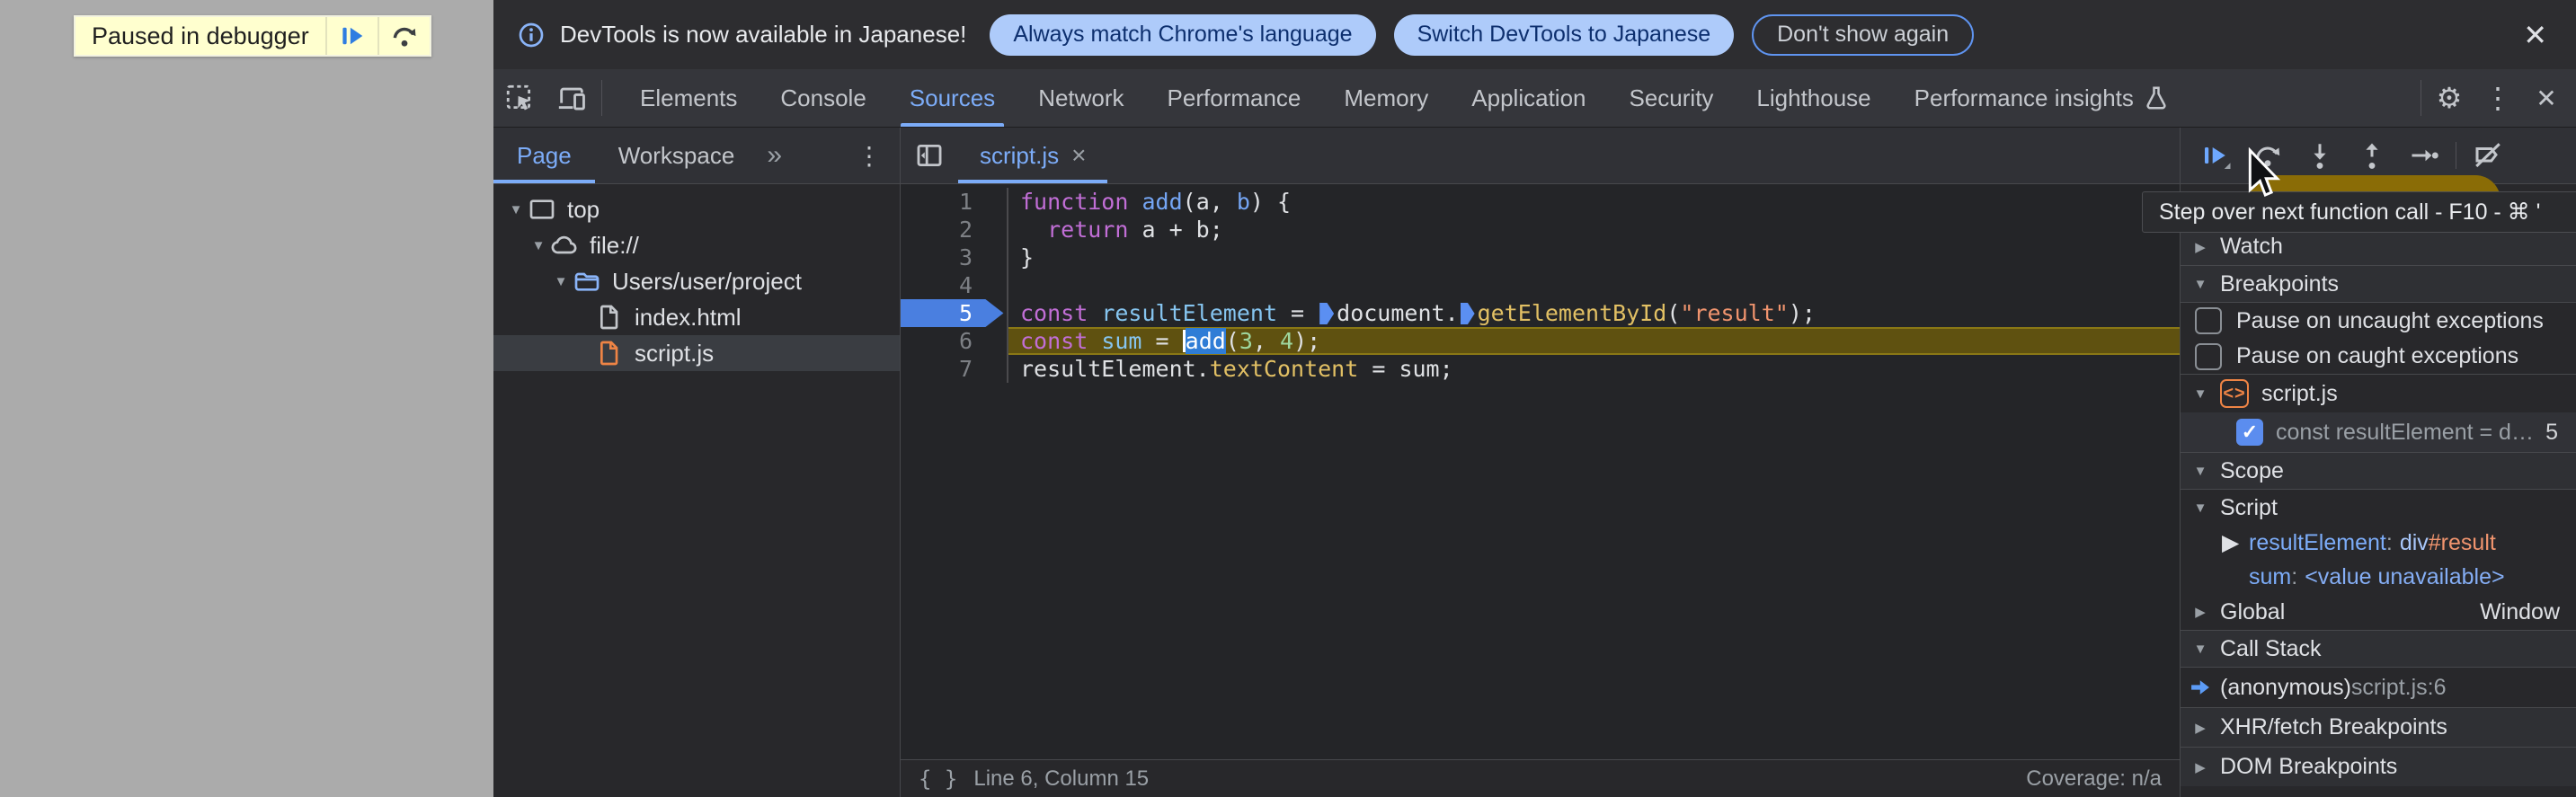  What do you see at coordinates (1540, 230) in the screenshot?
I see `code-line-2: 2 return a + b;` at bounding box center [1540, 230].